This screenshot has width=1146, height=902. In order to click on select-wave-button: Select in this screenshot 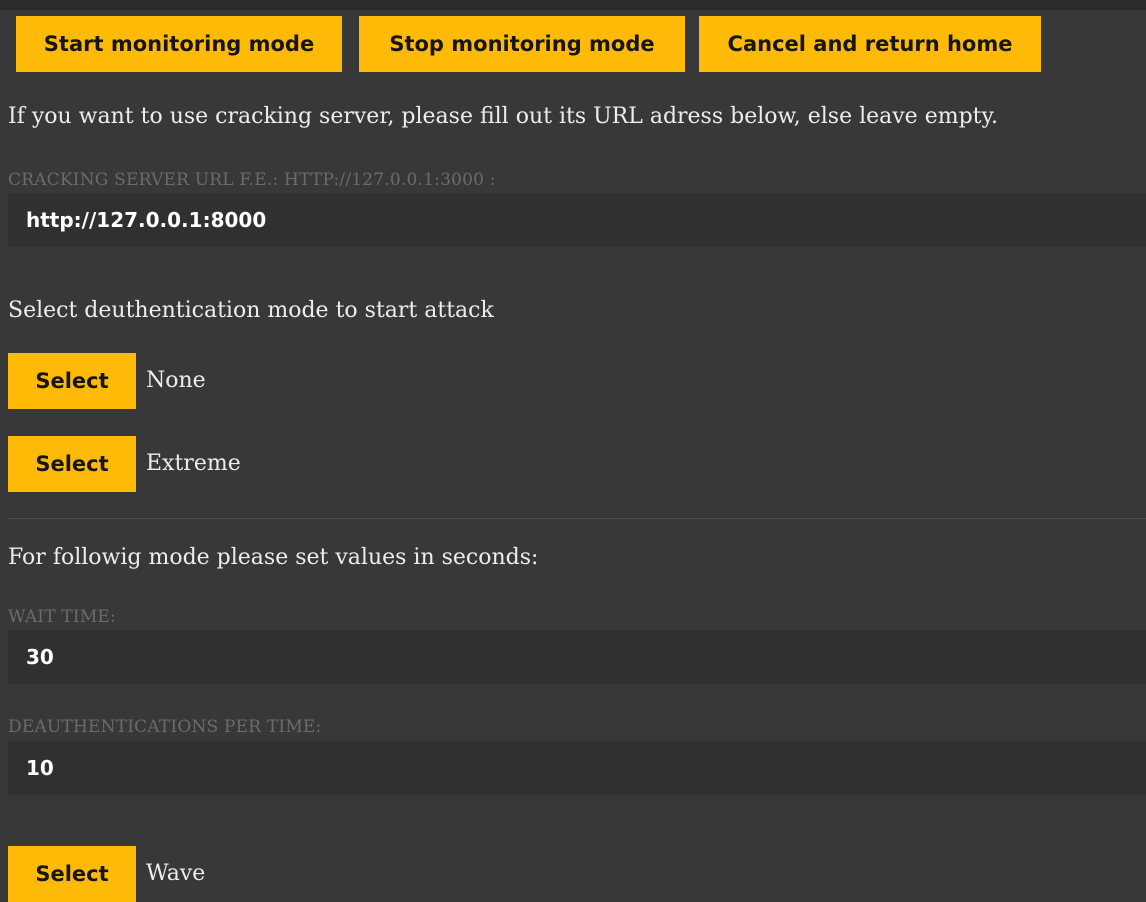, I will do `click(72, 874)`.